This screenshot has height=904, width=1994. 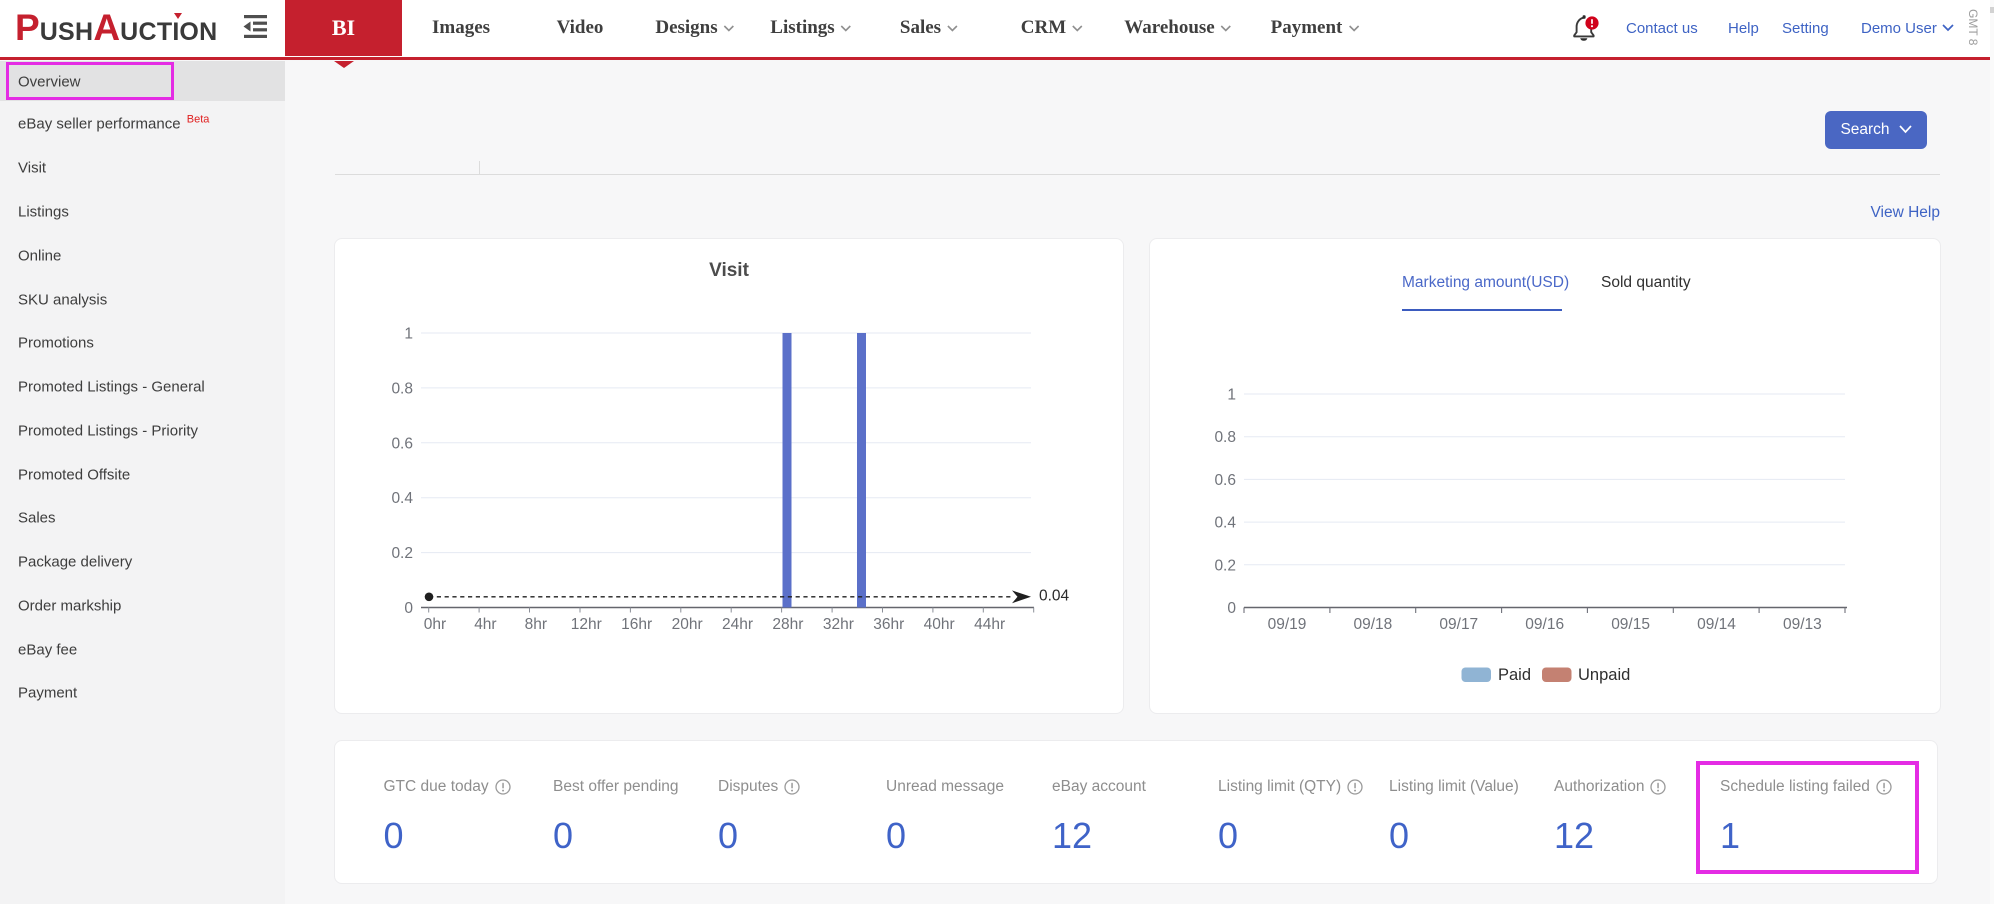 I want to click on svg-text: 0.04, so click(x=1054, y=596).